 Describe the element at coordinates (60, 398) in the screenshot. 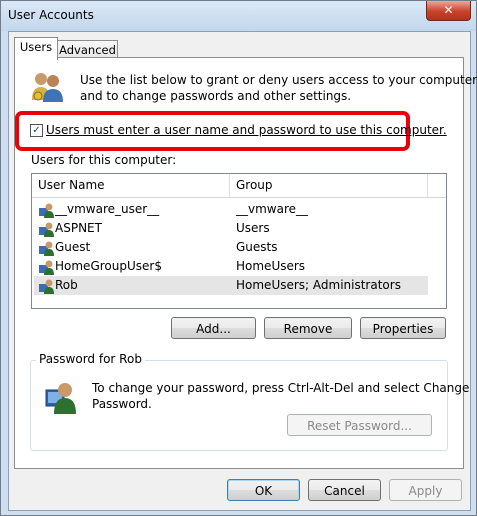

I see `user-account-icon` at that location.